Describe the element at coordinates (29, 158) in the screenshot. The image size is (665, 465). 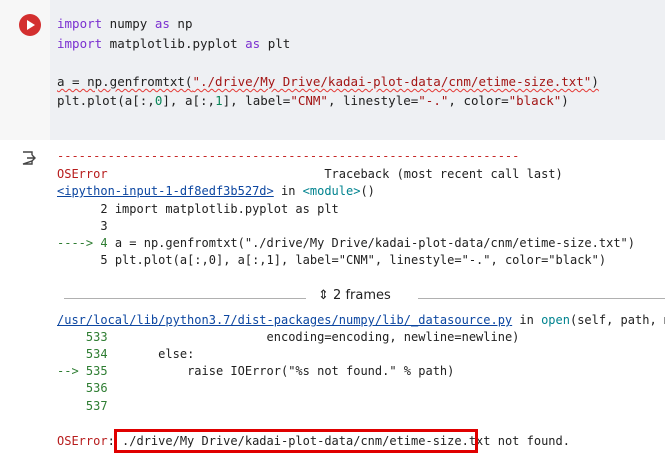
I see `output-arrow-icon` at that location.